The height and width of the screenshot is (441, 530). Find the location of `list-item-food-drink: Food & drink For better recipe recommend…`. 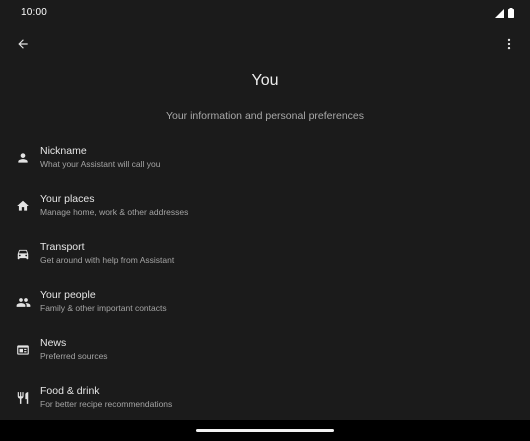

list-item-food-drink: Food & drink For better recipe recommend… is located at coordinates (265, 398).